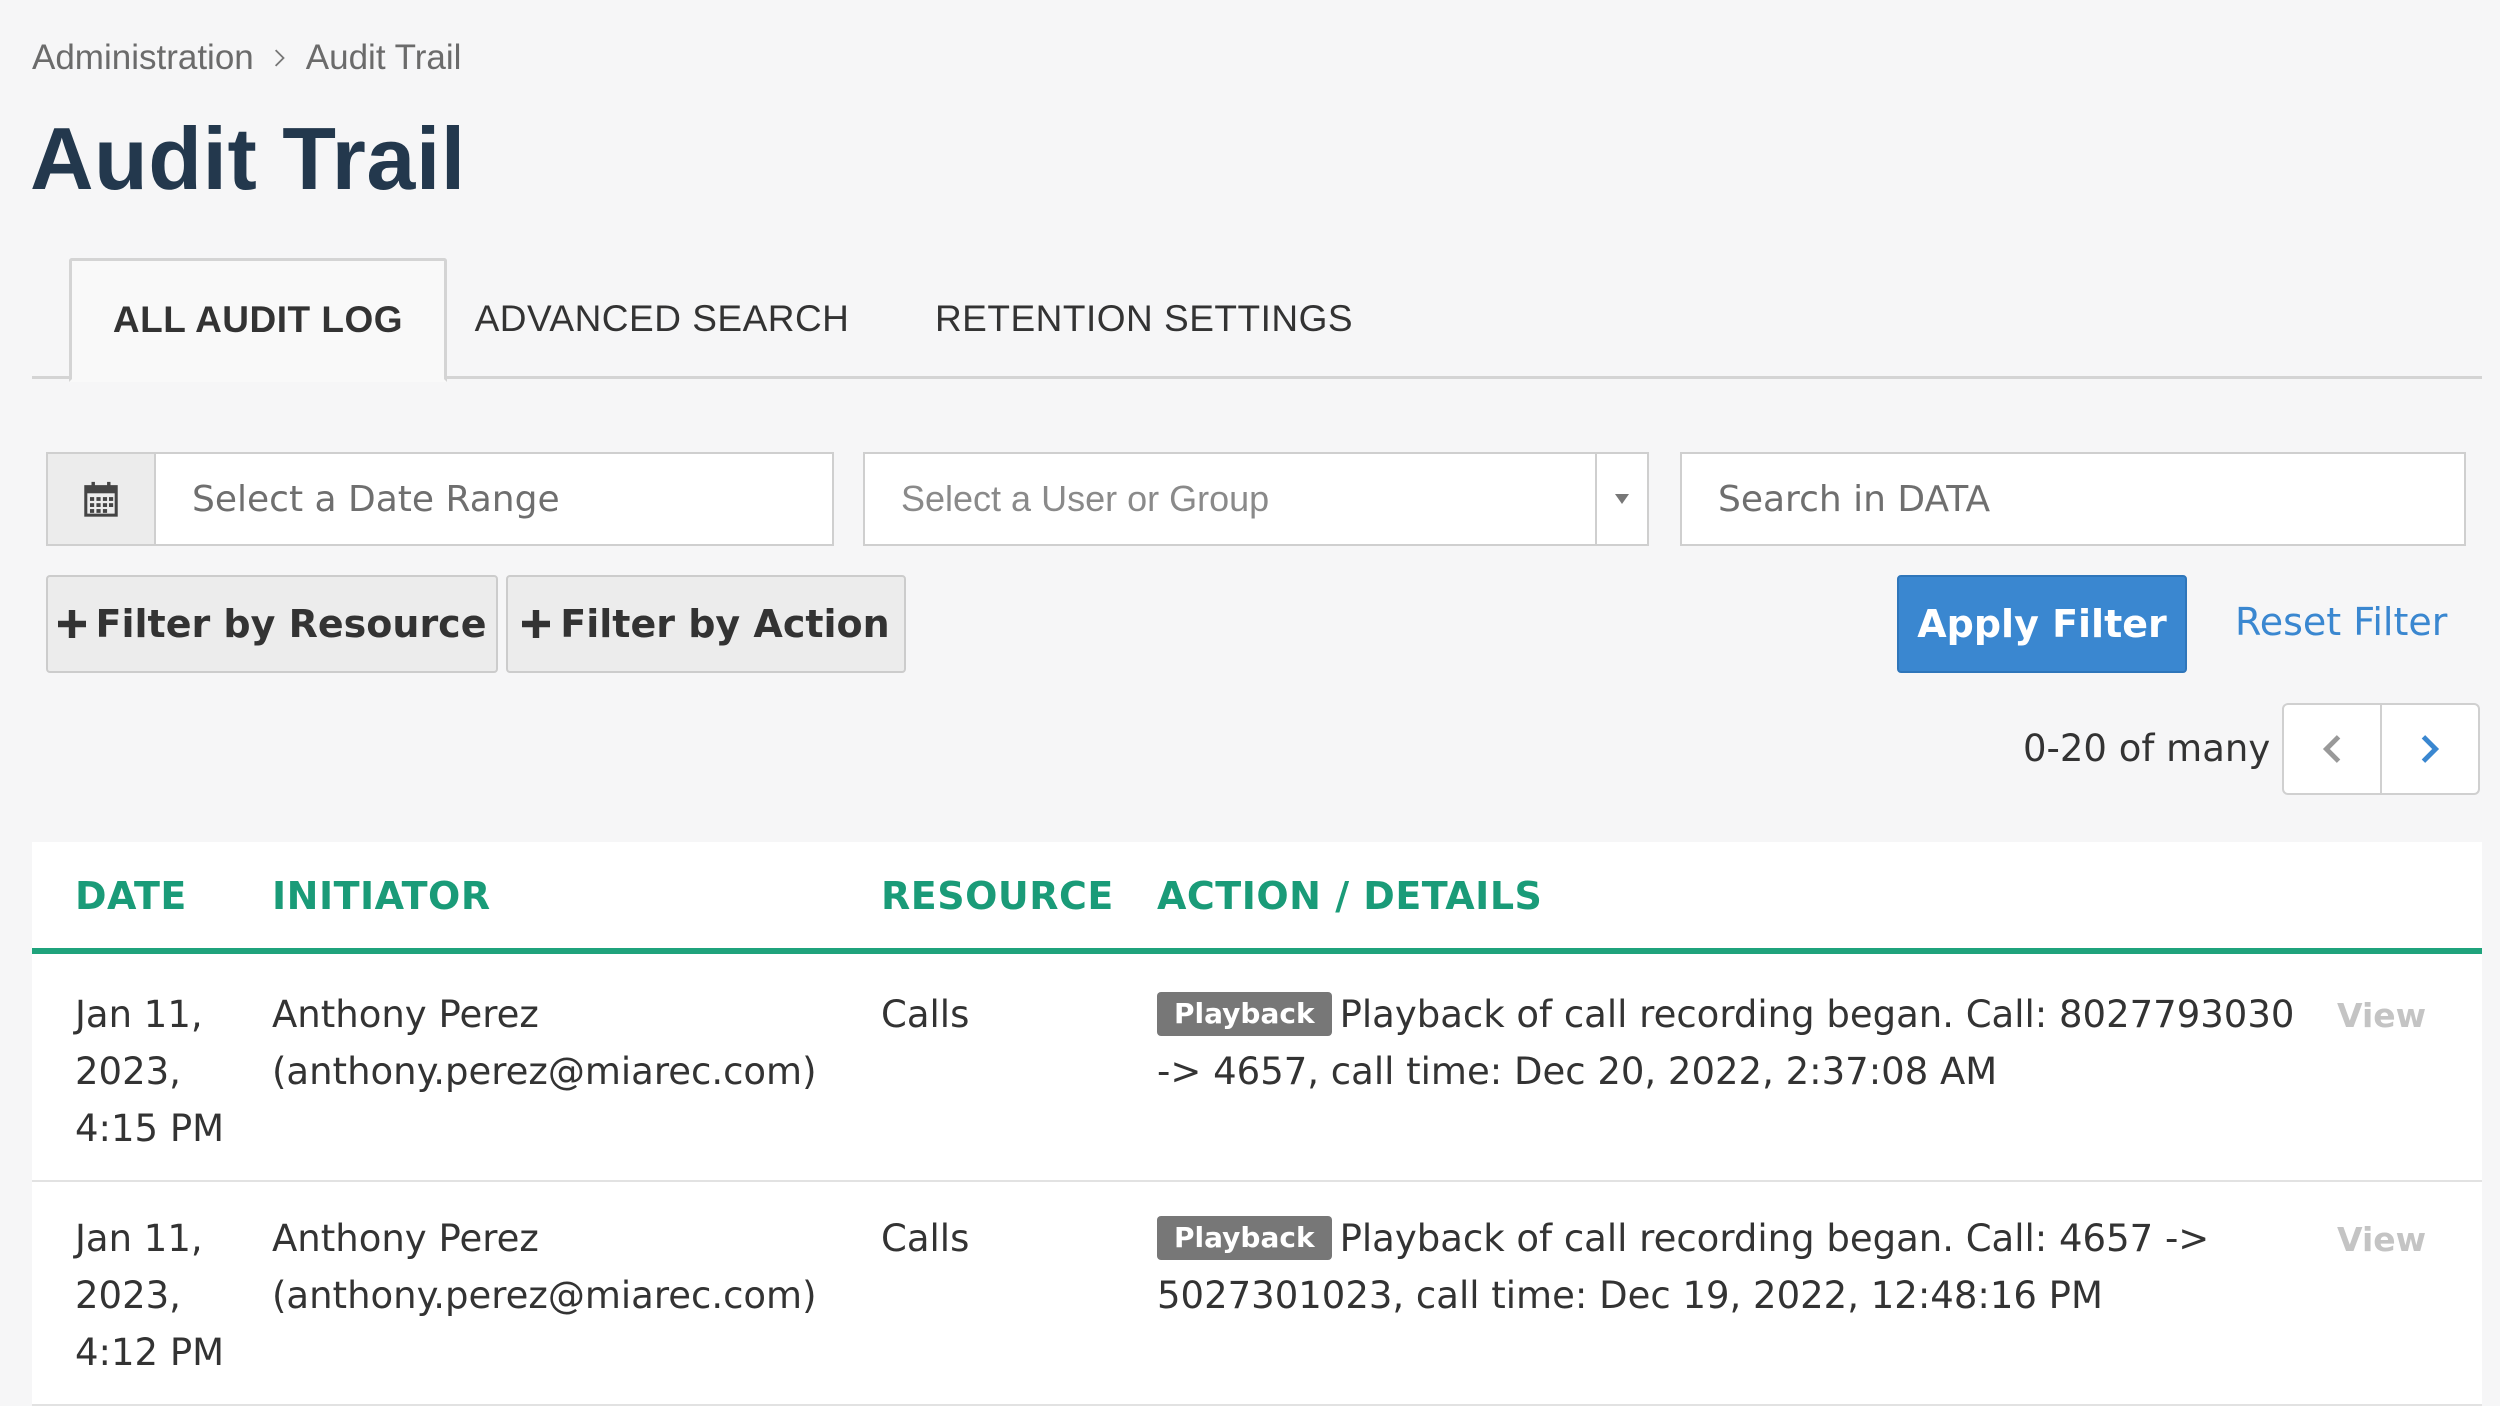 The image size is (2500, 1406). I want to click on breadcrumb-current: Audit Trail, so click(383, 57).